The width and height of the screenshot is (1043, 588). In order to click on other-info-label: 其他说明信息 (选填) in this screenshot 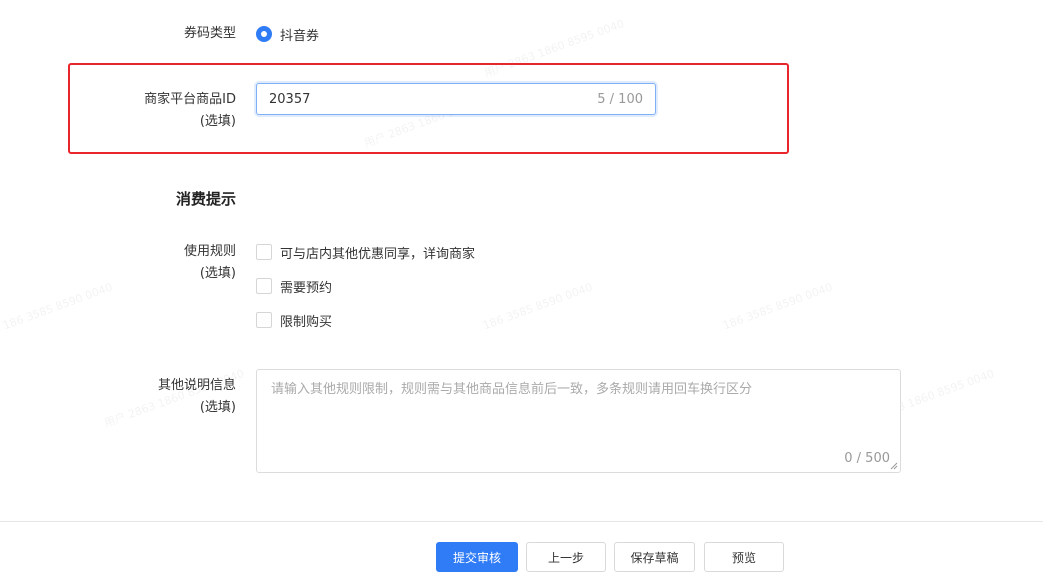, I will do `click(118, 397)`.